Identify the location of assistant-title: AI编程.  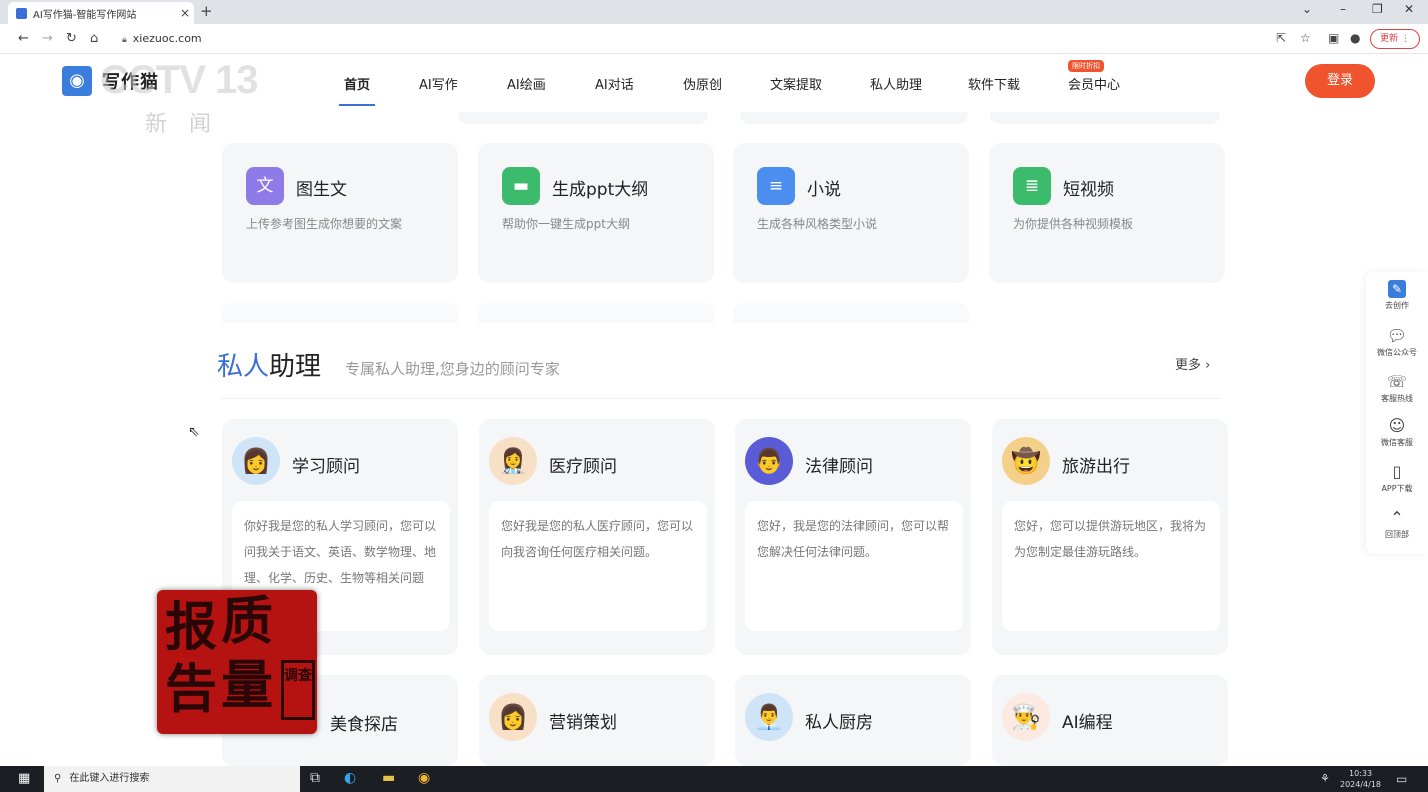
(1087, 723).